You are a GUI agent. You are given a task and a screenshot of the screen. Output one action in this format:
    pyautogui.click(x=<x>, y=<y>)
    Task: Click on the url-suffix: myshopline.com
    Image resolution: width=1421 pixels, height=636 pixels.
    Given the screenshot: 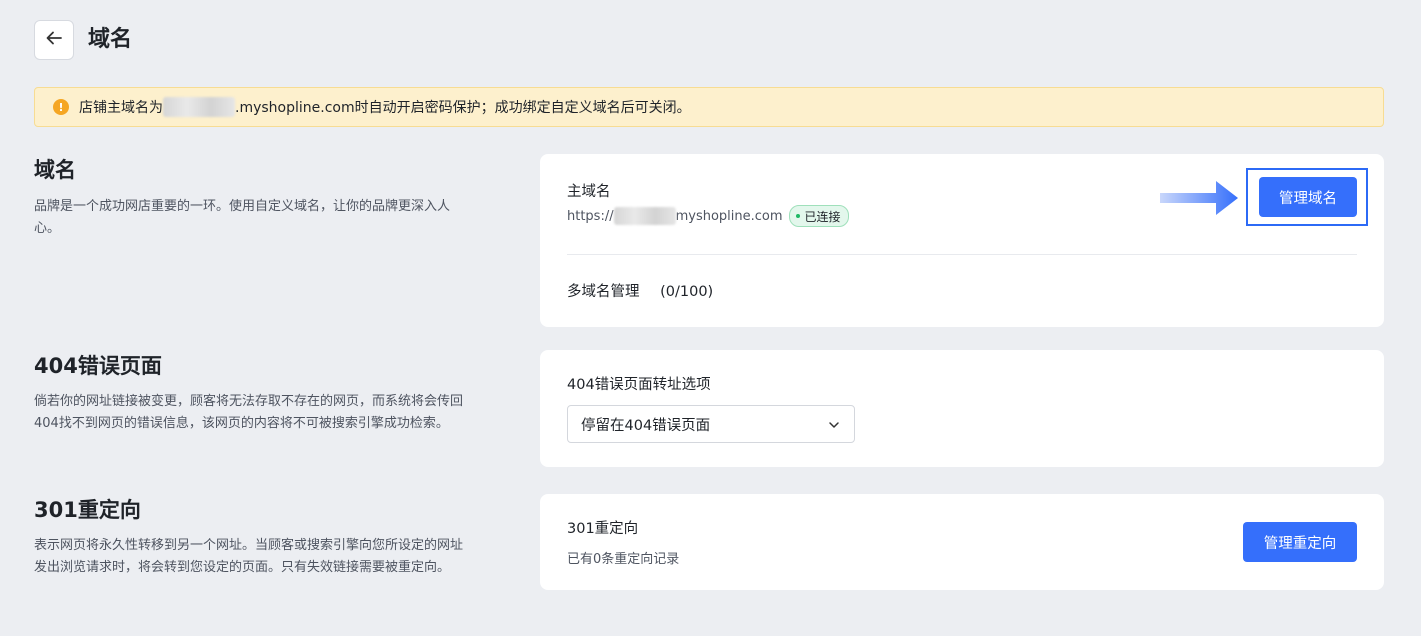 What is the action you would take?
    pyautogui.click(x=729, y=216)
    